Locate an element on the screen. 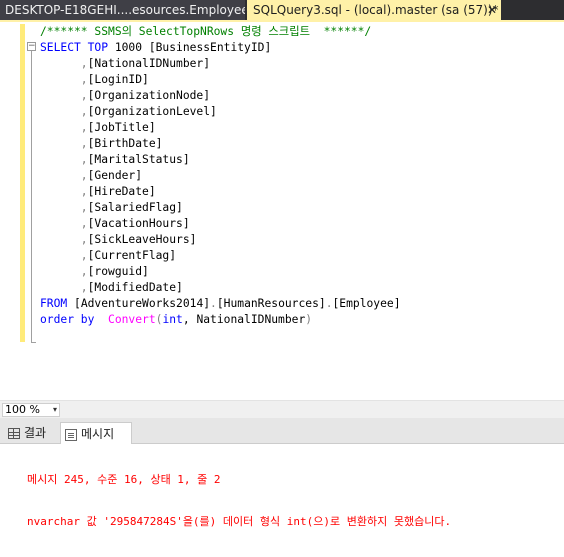 The height and width of the screenshot is (557, 564). code-token: [MaritalStatus] is located at coordinates (138, 159).